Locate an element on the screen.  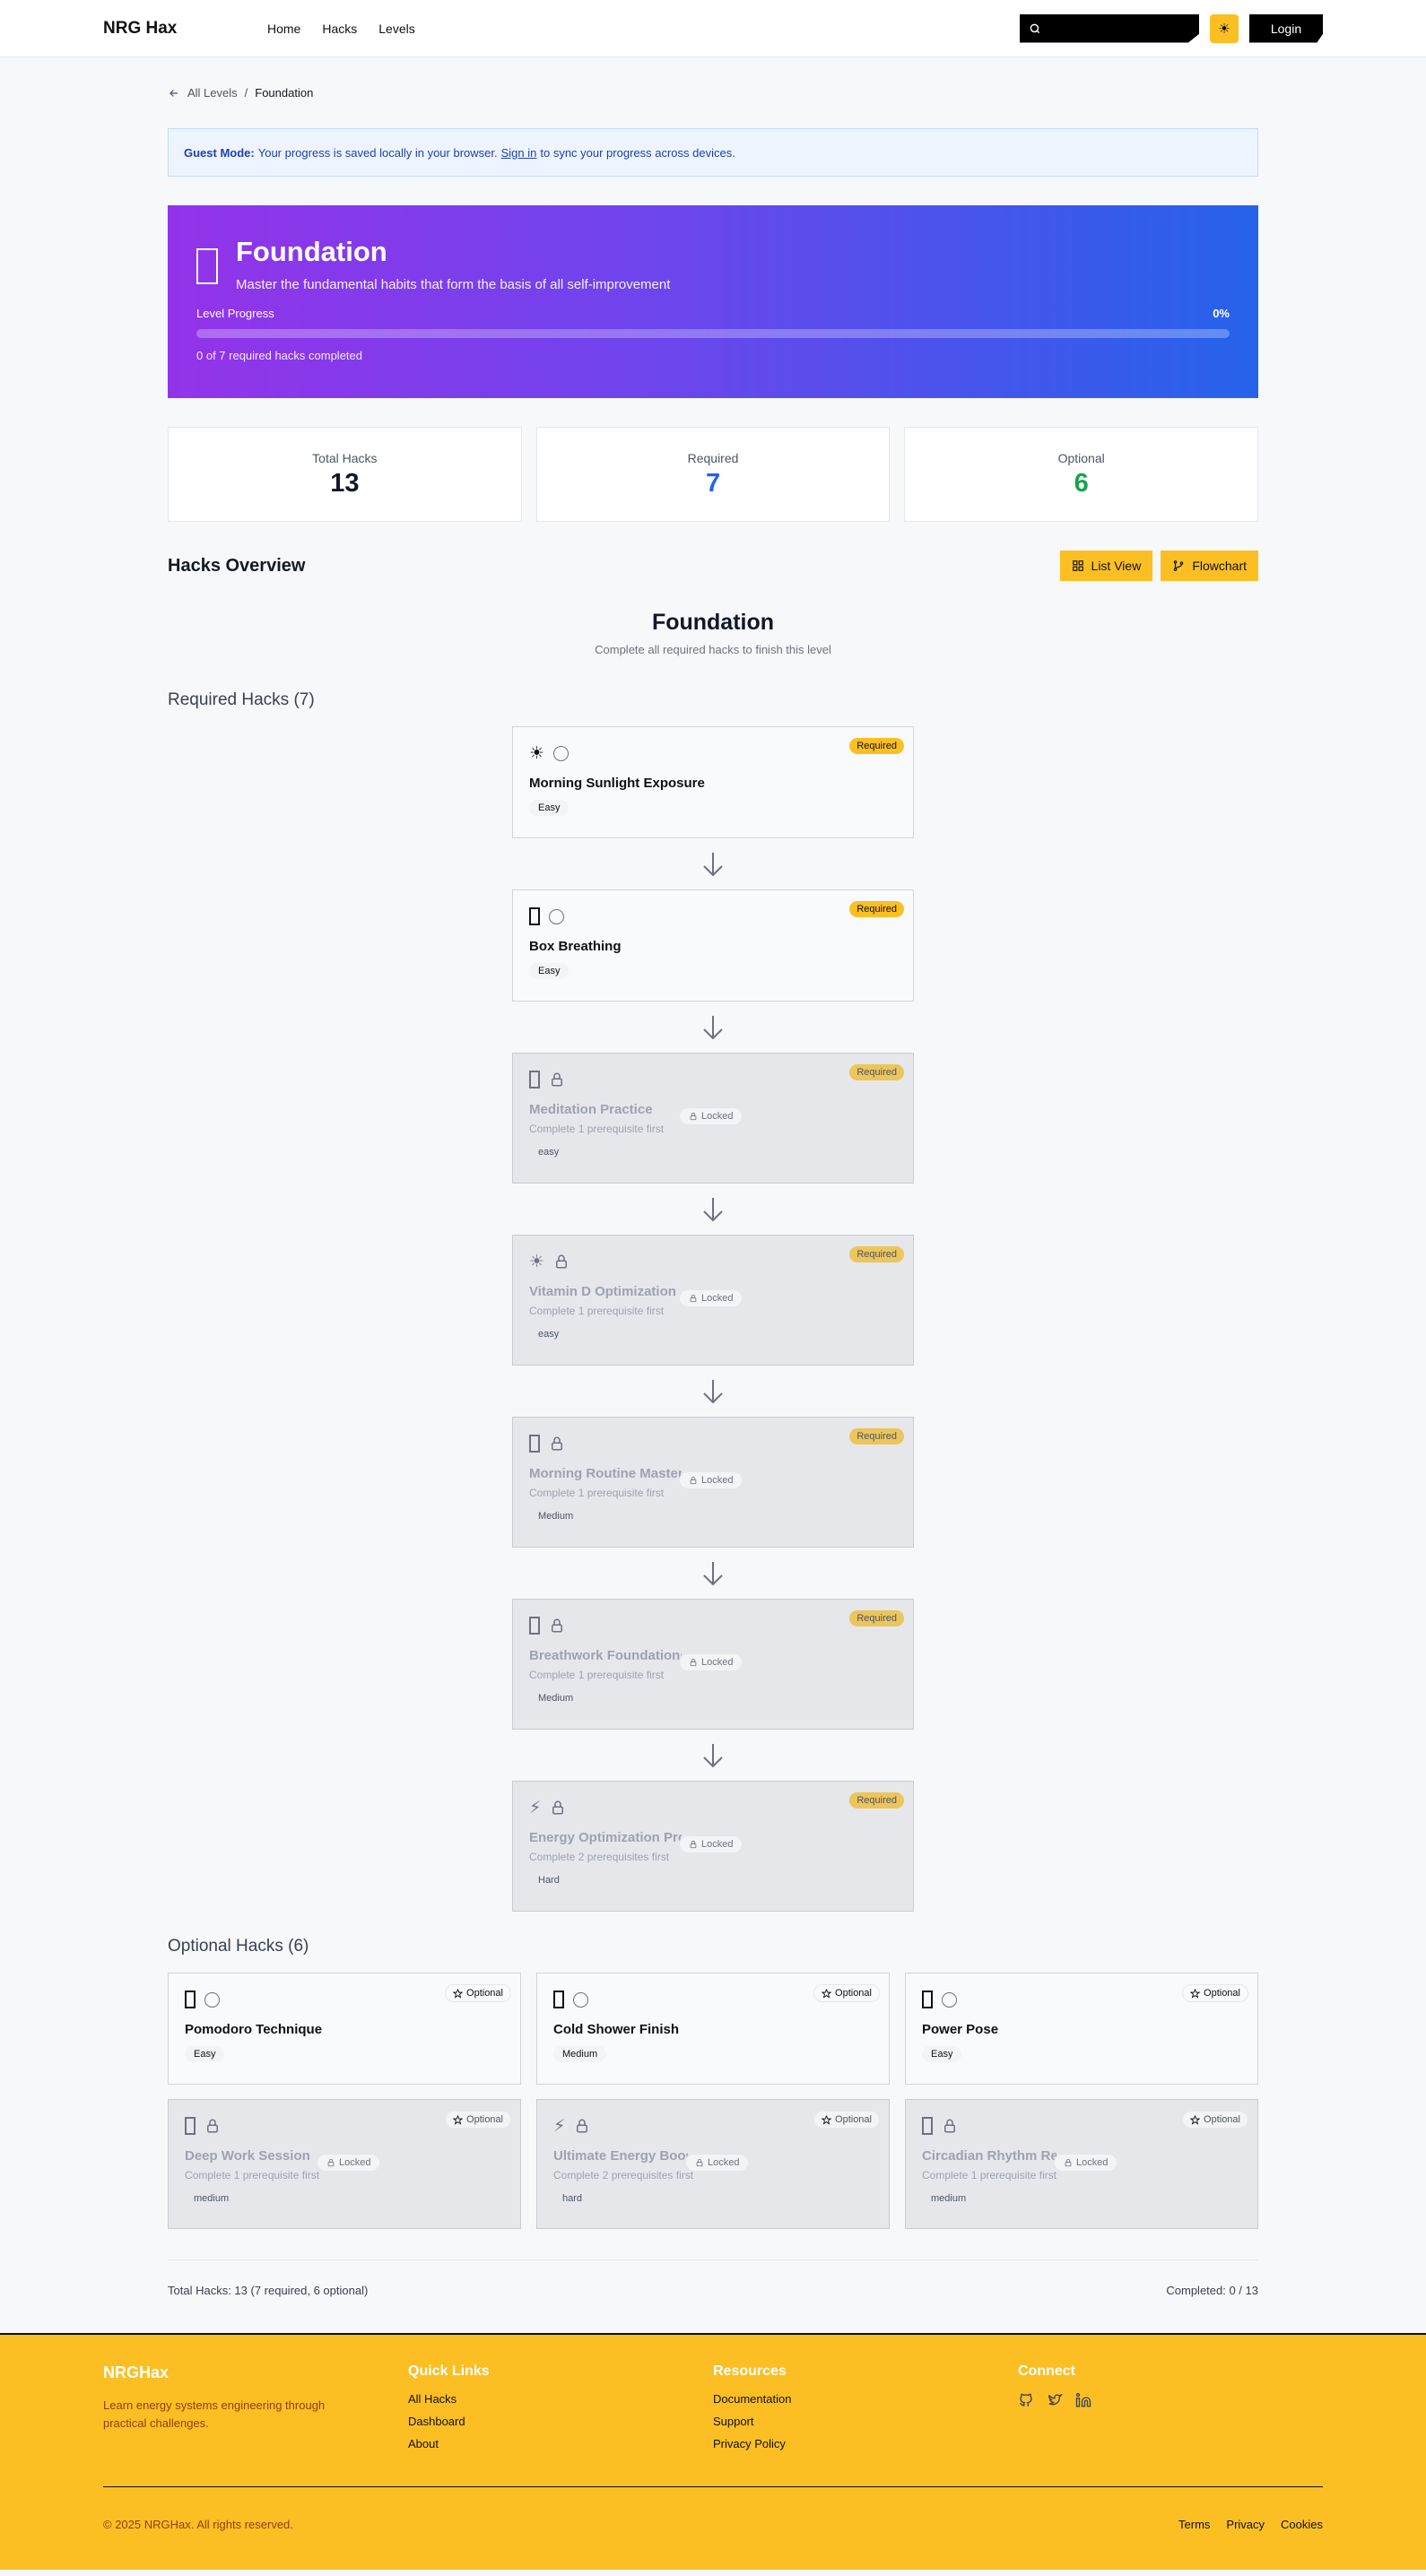
footer-link-all-hacks: All Hacks is located at coordinates (561, 2399).